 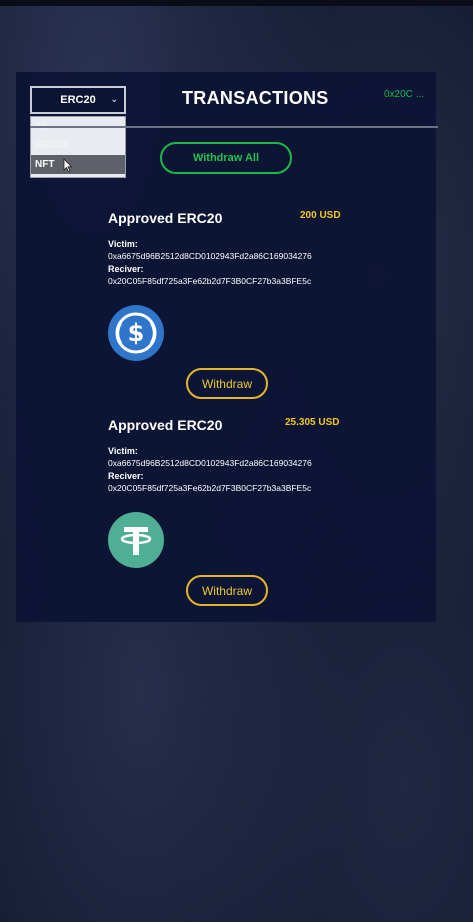 I want to click on withdraw-all-button: Withdraw All, so click(x=226, y=158).